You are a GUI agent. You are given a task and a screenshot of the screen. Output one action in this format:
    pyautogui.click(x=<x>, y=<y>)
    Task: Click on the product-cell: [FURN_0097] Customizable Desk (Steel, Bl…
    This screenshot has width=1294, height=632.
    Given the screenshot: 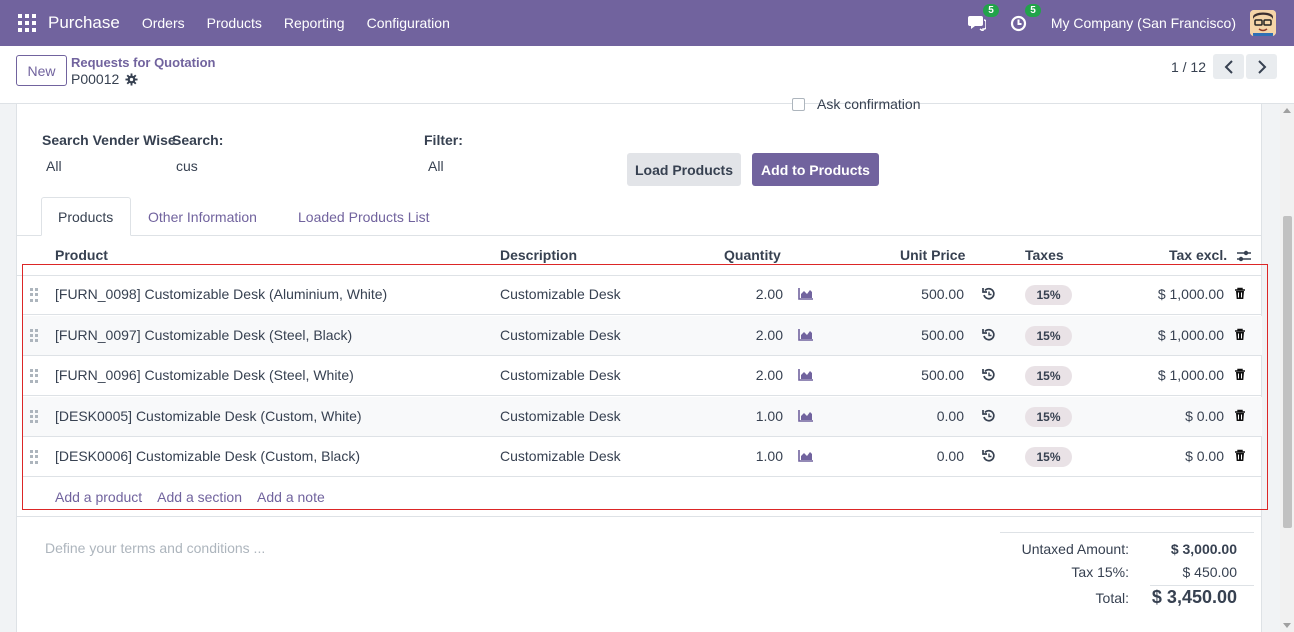 What is the action you would take?
    pyautogui.click(x=203, y=335)
    